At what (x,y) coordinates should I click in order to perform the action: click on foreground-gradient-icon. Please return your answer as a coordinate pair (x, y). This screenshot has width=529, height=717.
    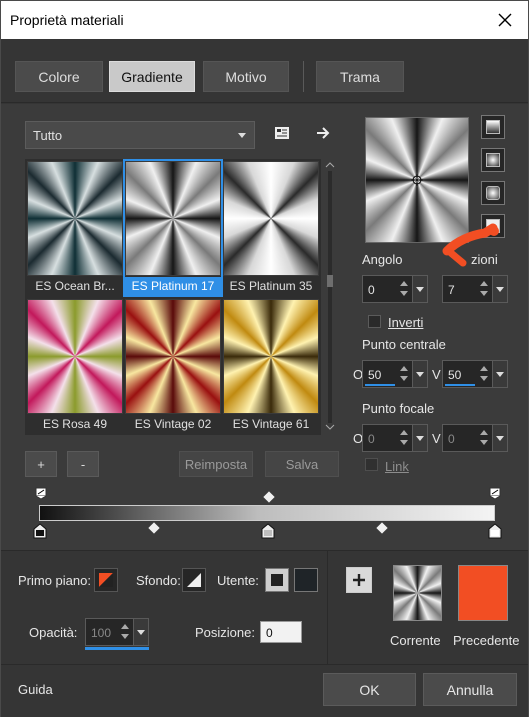
    Looking at the image, I should click on (106, 580).